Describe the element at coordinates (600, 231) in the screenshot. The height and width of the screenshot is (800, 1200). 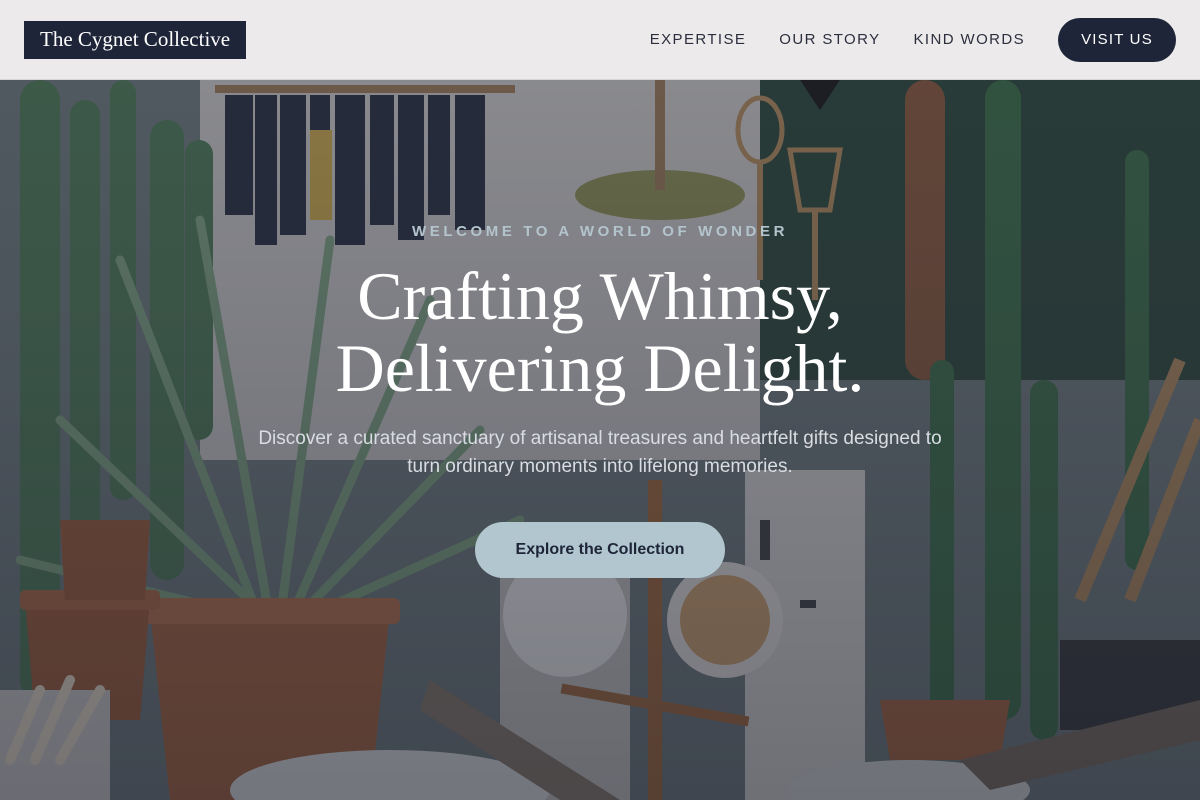
I see `hero-eyebrow: WELCOME TO A WORLD OF WONDER` at that location.